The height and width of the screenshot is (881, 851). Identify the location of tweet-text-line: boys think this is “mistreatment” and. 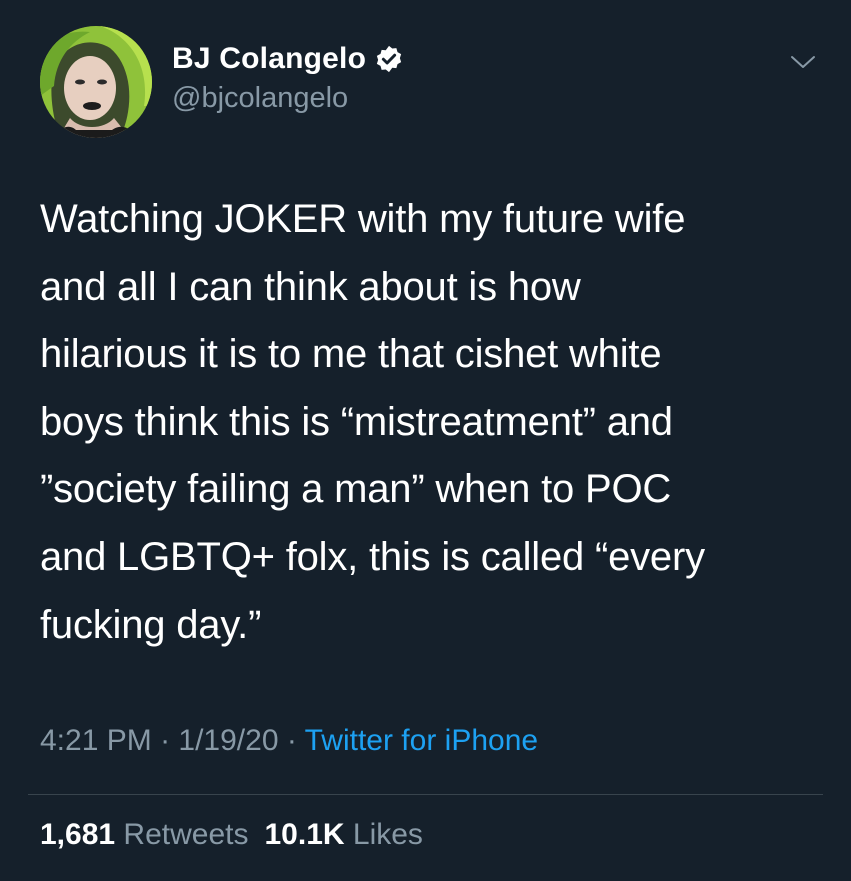
(356, 421).